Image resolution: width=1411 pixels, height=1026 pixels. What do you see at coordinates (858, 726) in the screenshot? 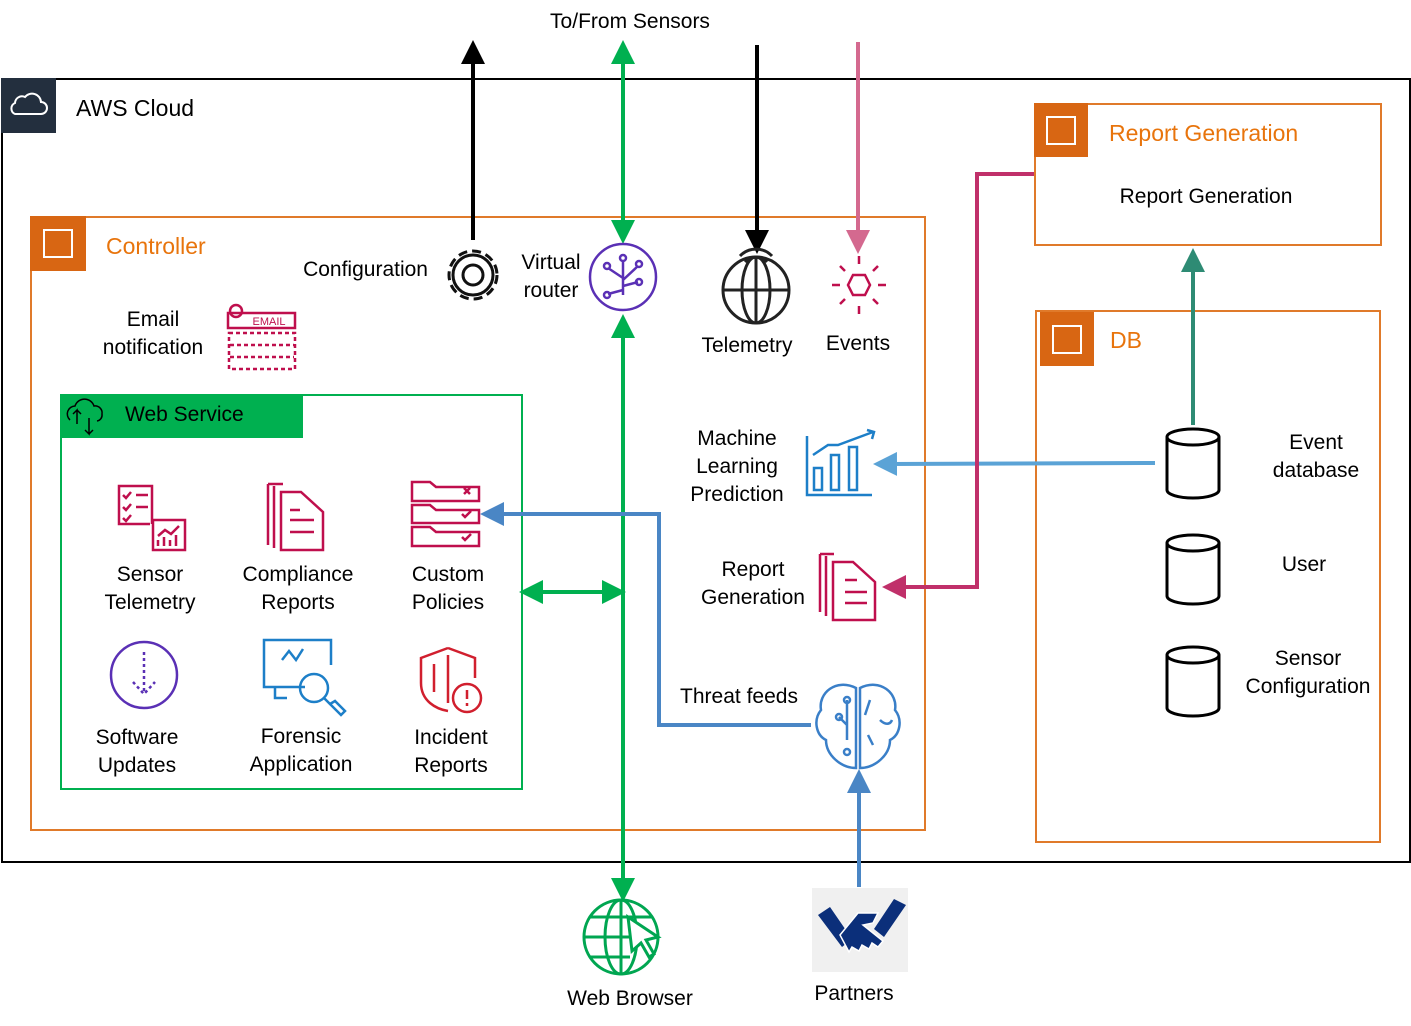
I see `threat-feeds-brain-icon` at bounding box center [858, 726].